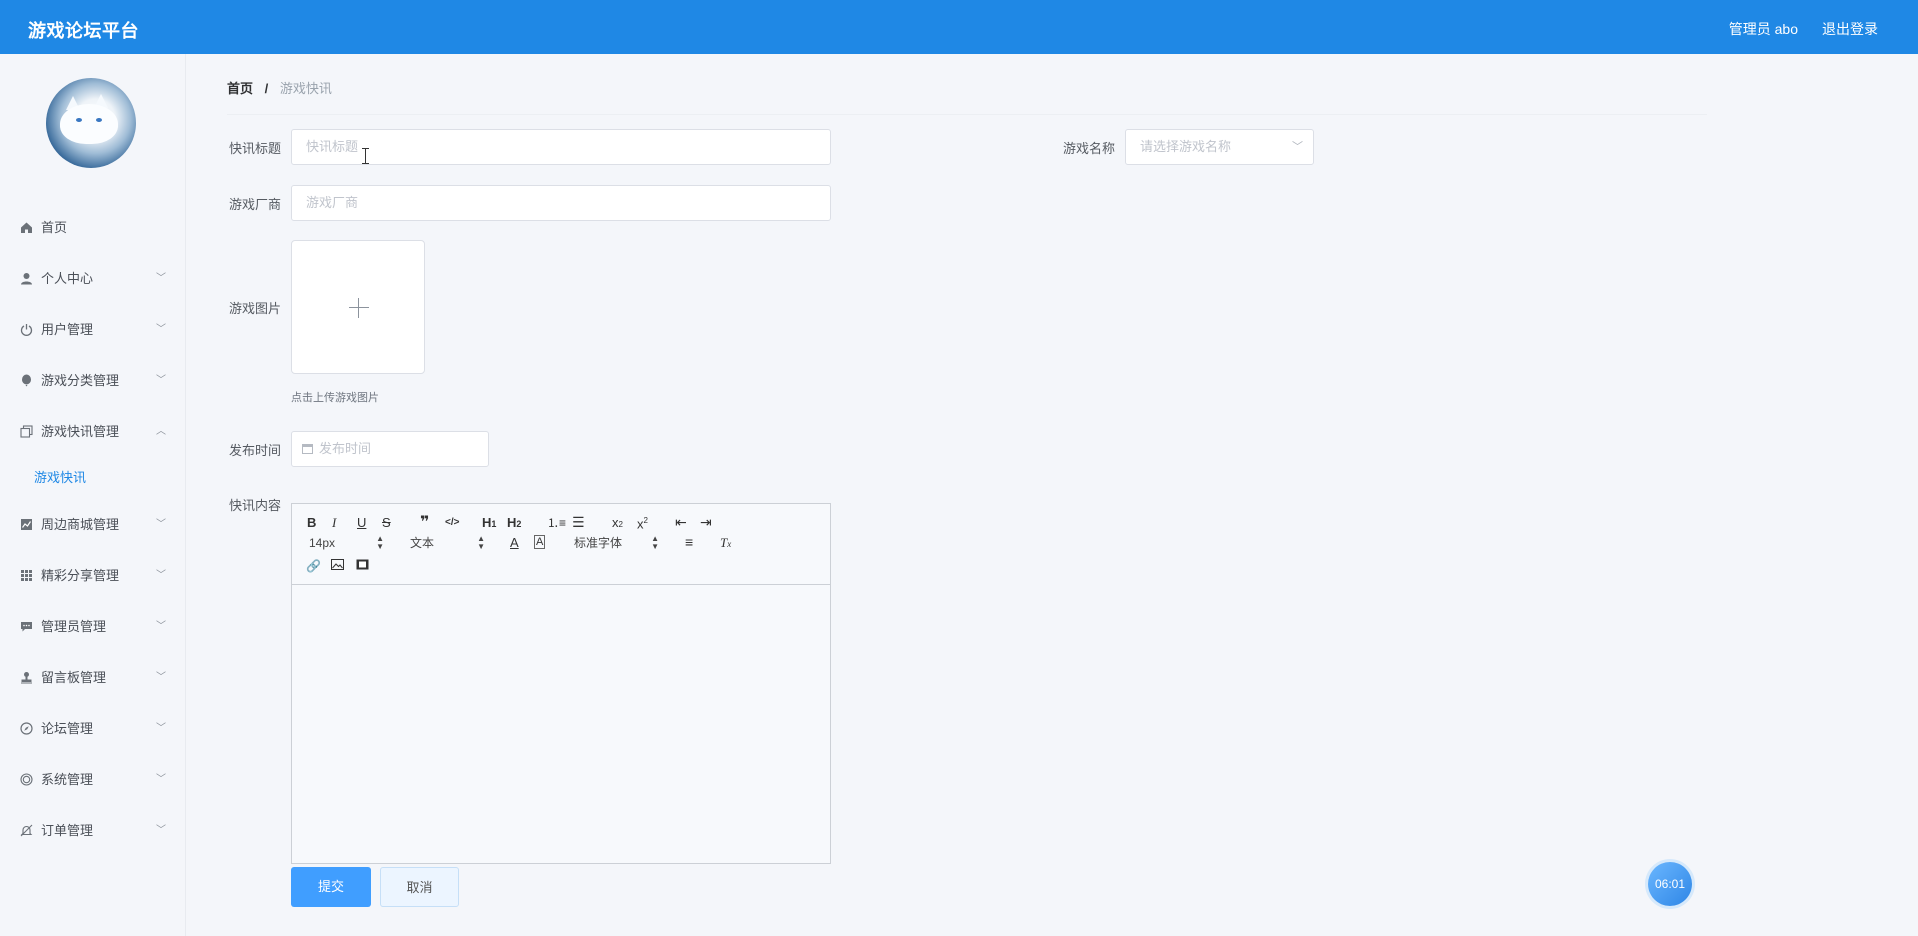 The height and width of the screenshot is (936, 1918). I want to click on upload-tip: 点击上传游戏图片, so click(335, 398).